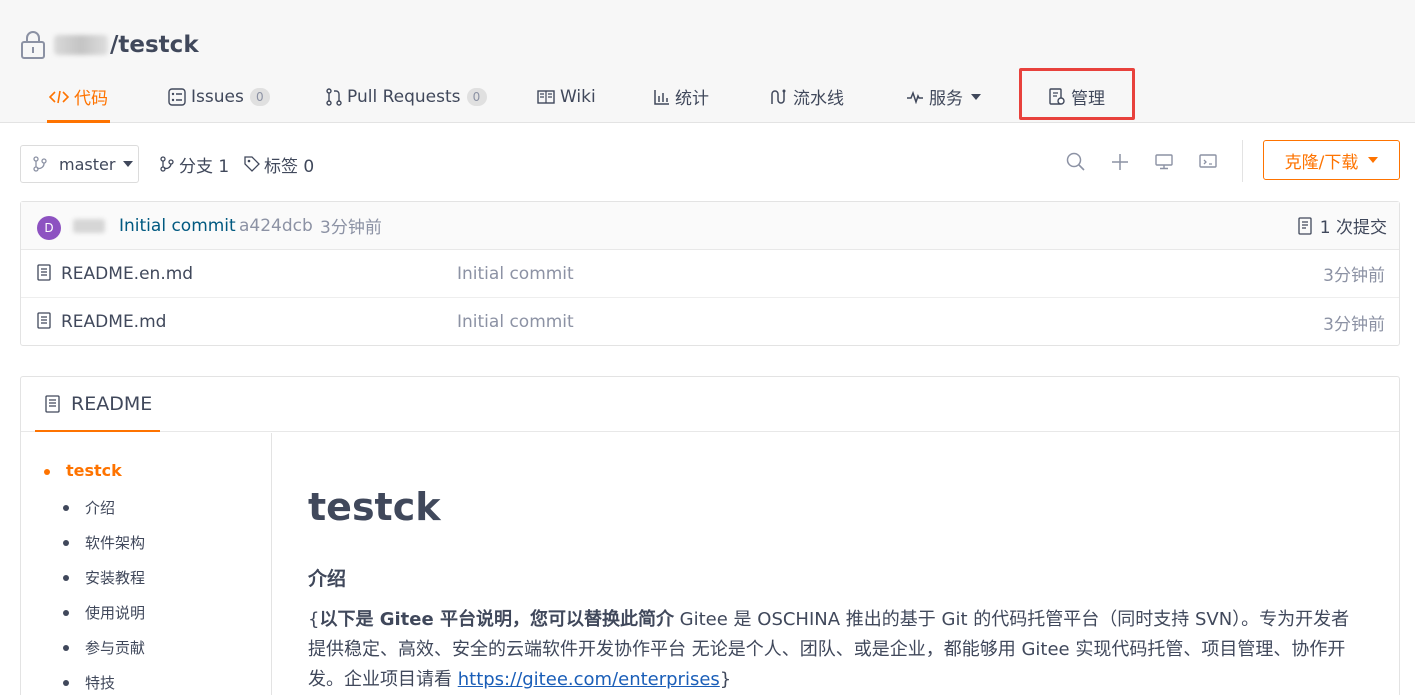  What do you see at coordinates (1321, 162) in the screenshot?
I see `clone-download-label: 克隆/下载` at bounding box center [1321, 162].